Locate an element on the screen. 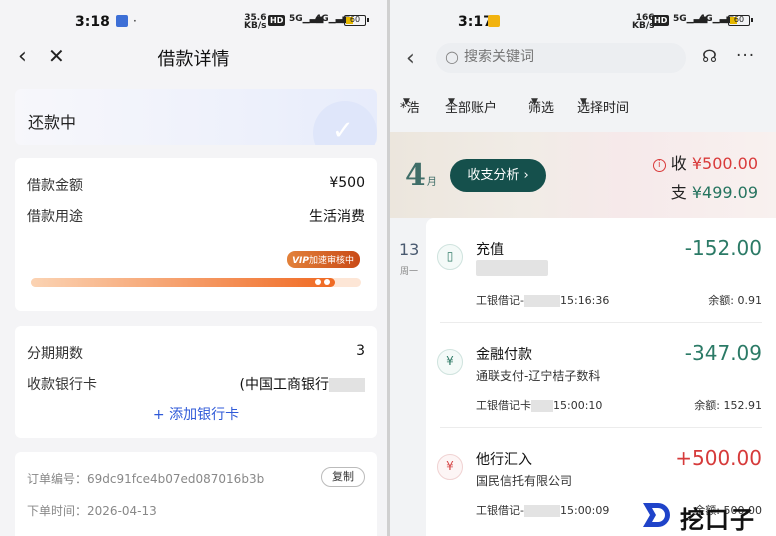  installments-value: 3 is located at coordinates (360, 351).